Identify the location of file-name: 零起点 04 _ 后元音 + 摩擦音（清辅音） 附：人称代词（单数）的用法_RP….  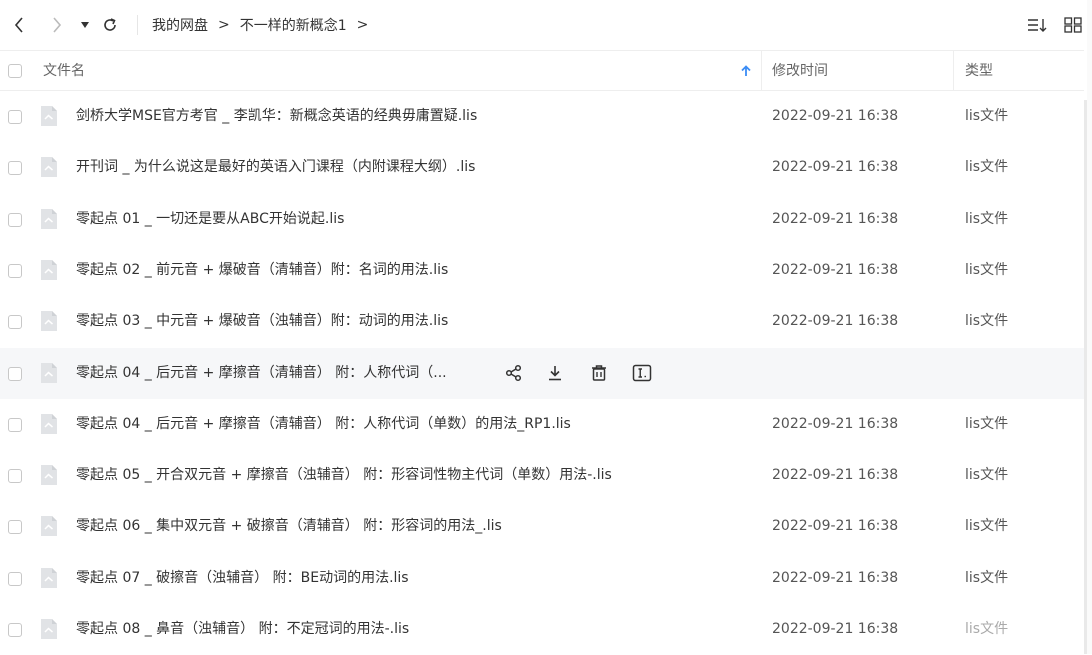
(323, 424).